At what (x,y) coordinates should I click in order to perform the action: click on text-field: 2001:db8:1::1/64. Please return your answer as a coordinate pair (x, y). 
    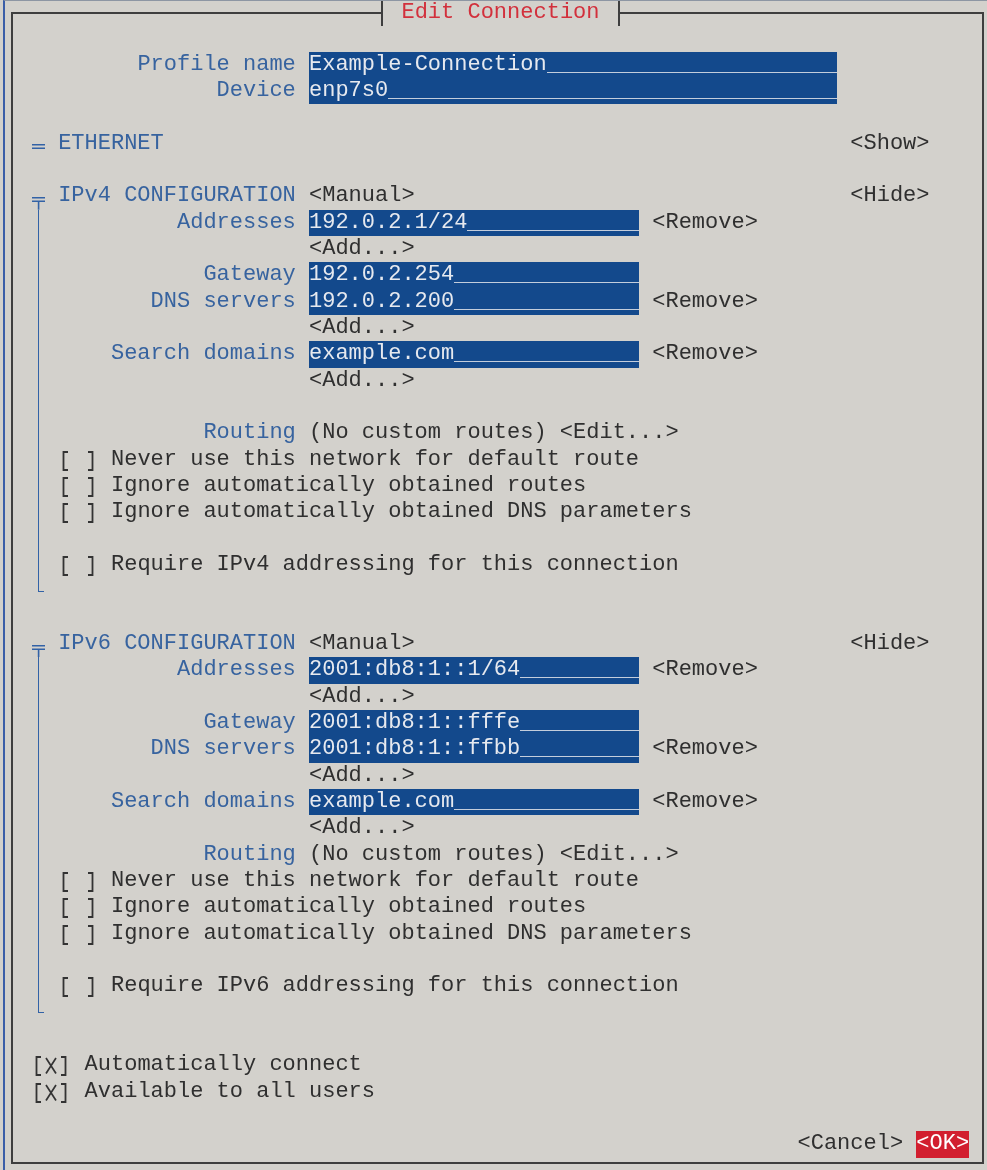
    Looking at the image, I should click on (474, 670).